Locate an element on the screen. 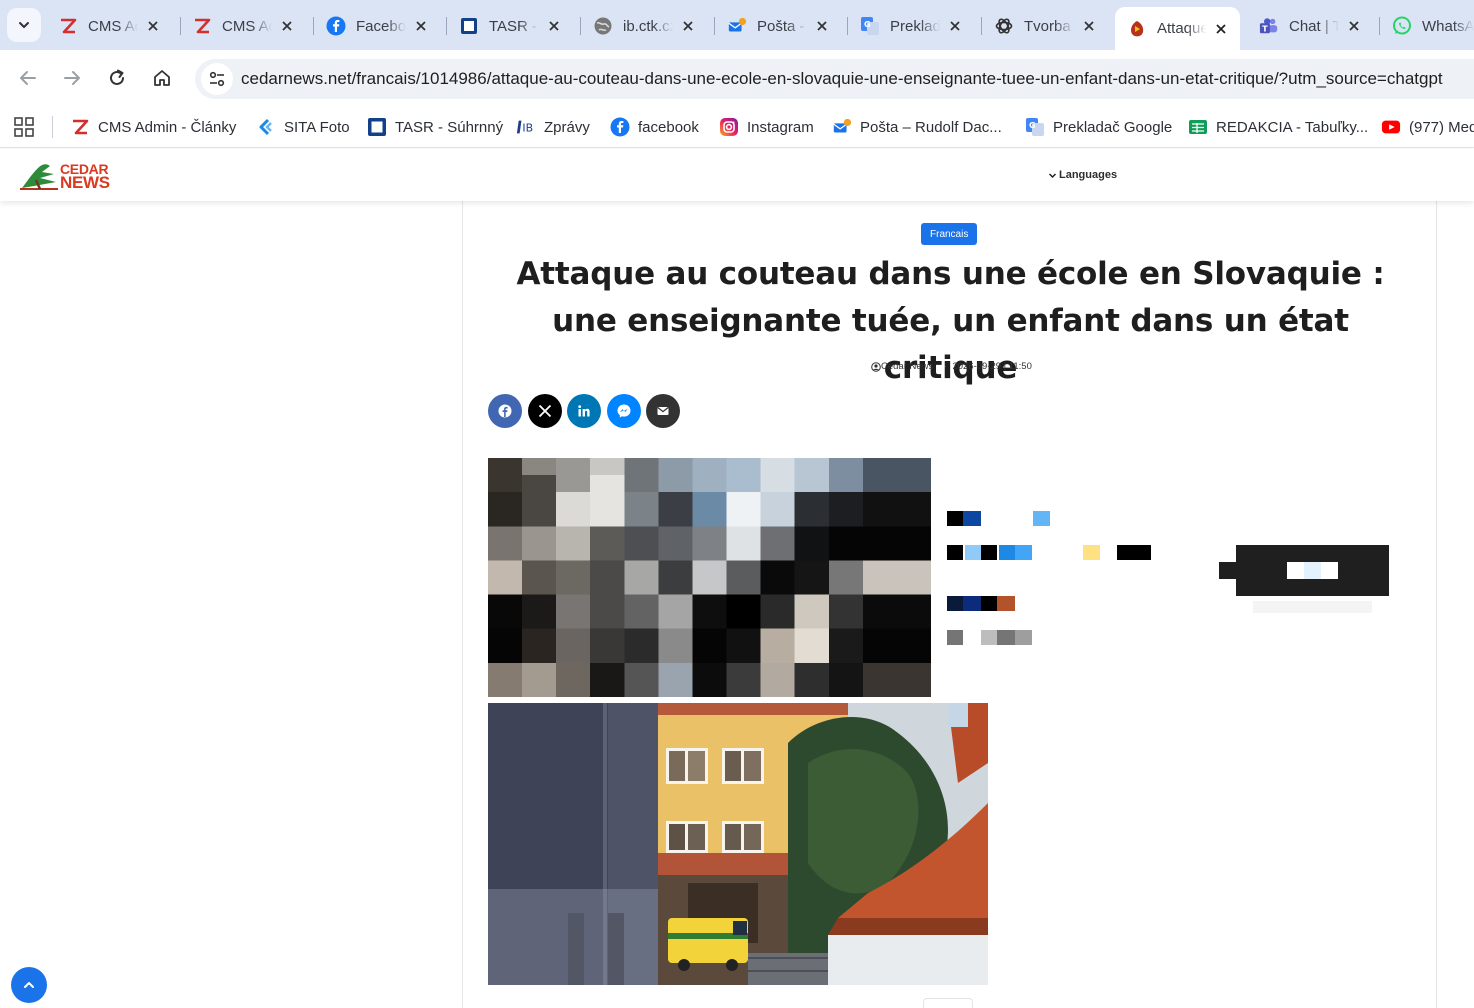  tune-icon is located at coordinates (217, 79).